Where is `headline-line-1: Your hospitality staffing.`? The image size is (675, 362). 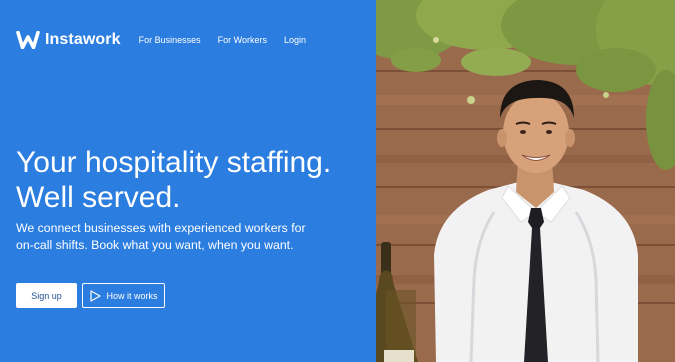
headline-line-1: Your hospitality staffing. is located at coordinates (174, 162).